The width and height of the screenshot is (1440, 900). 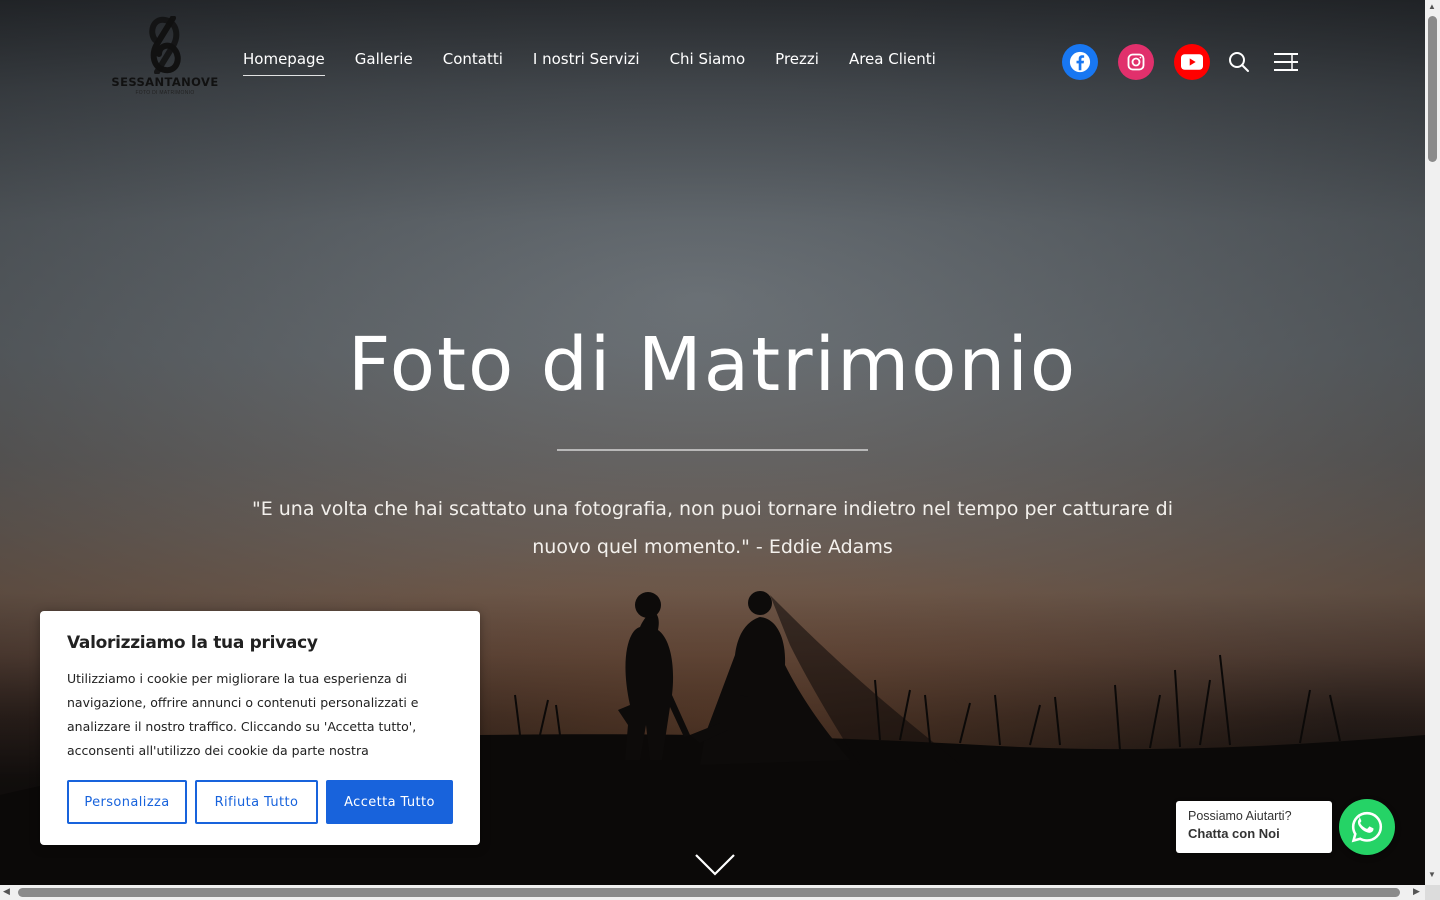 I want to click on scroll-up-arrow-icon: ▲, so click(x=1432, y=6).